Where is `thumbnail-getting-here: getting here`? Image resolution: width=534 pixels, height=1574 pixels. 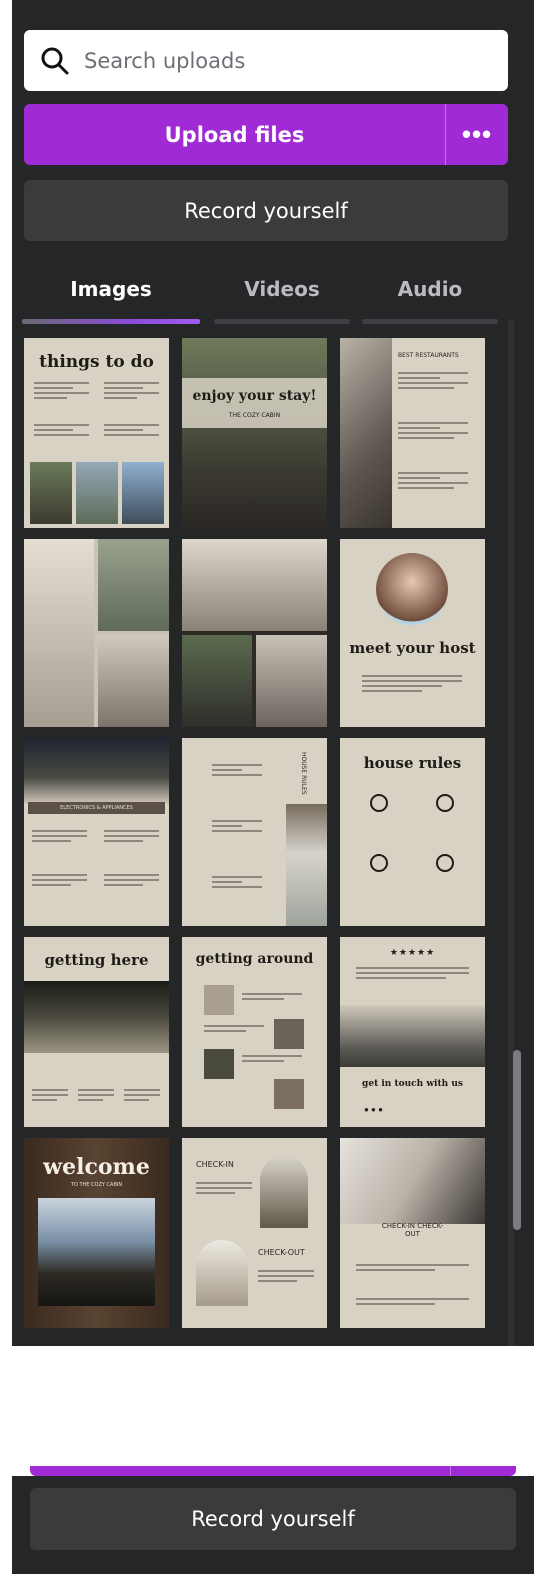 thumbnail-getting-here: getting here is located at coordinates (96, 1032).